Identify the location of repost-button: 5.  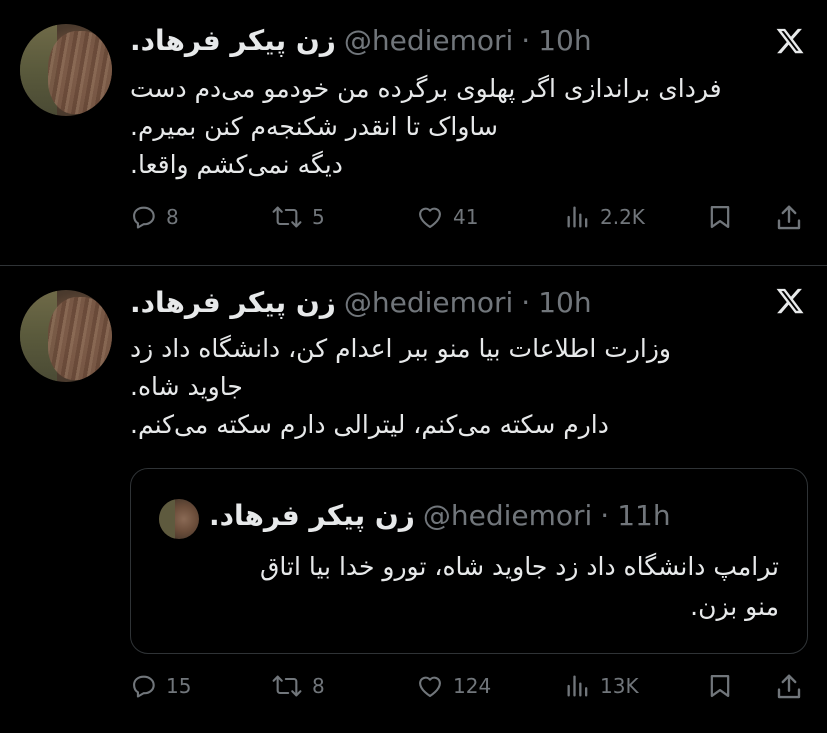
(297, 217).